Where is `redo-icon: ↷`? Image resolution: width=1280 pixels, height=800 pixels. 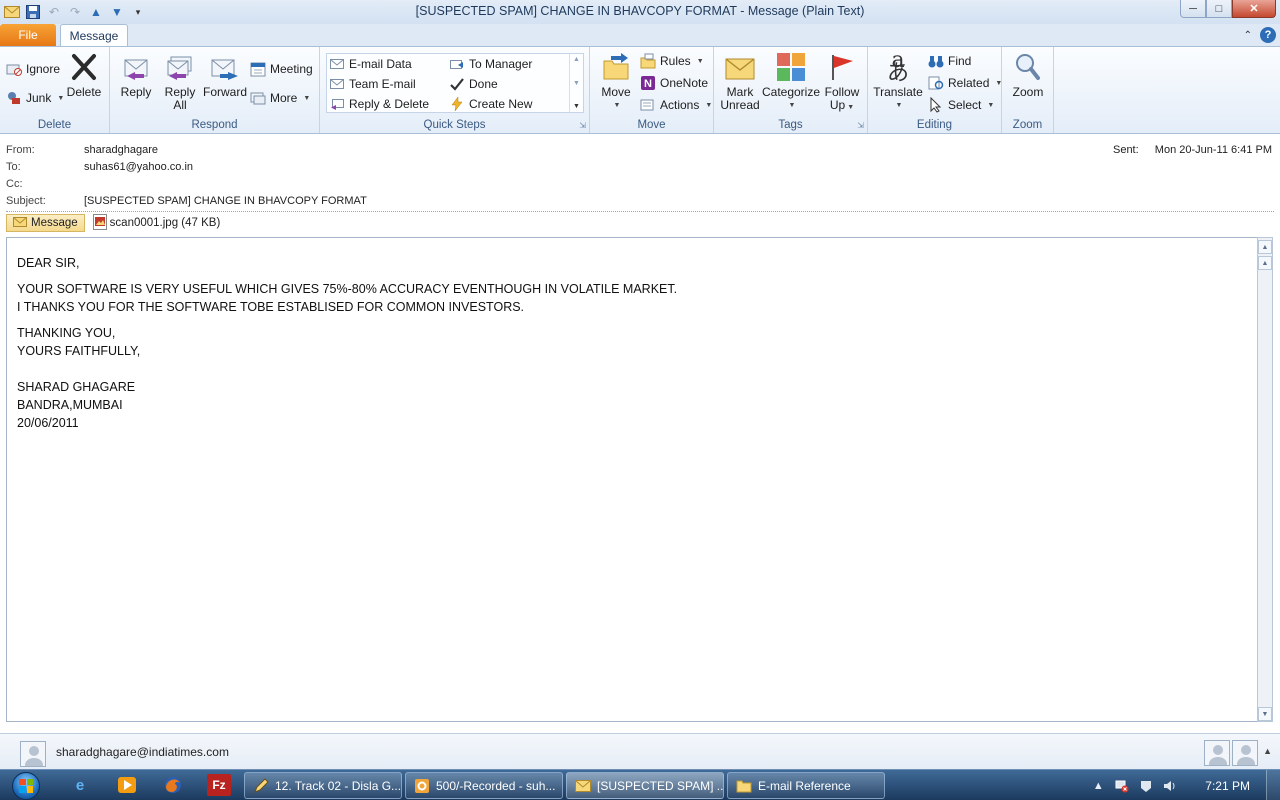 redo-icon: ↷ is located at coordinates (75, 12).